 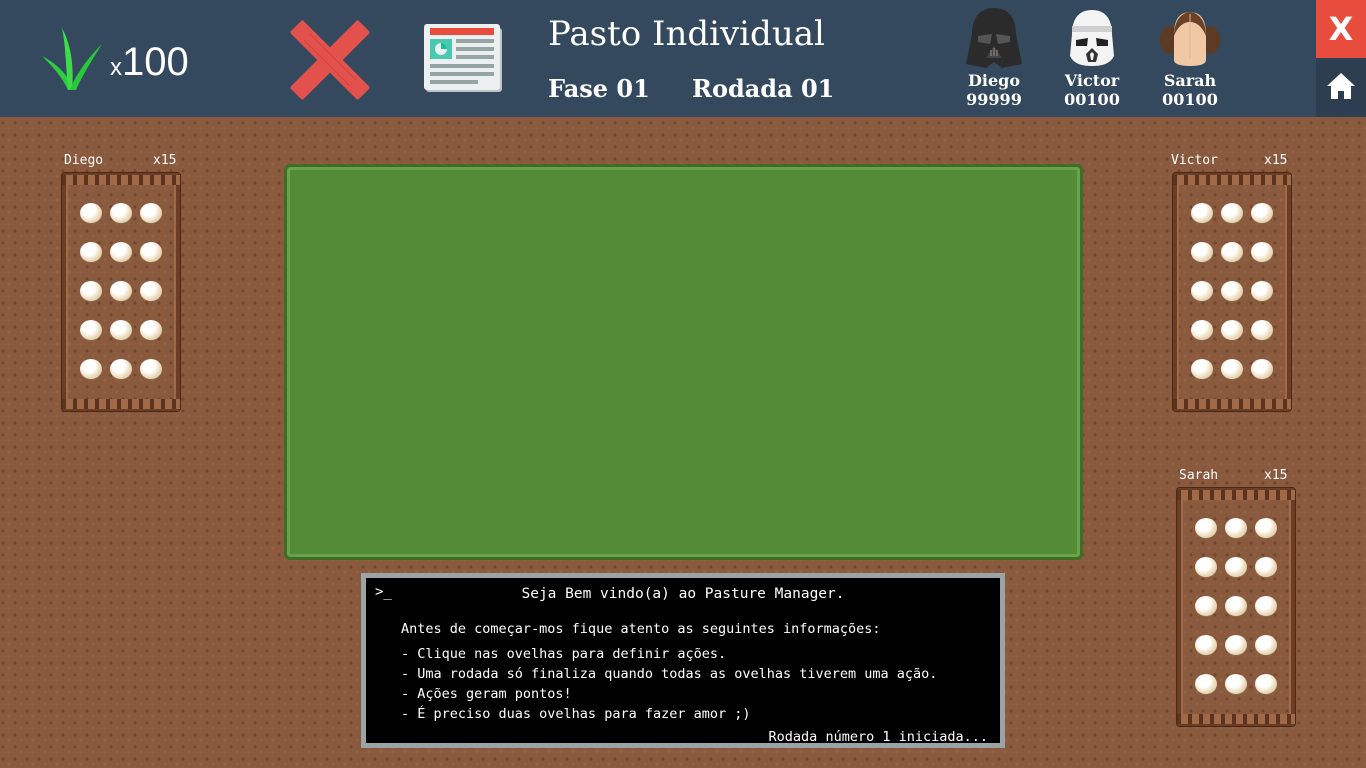 I want to click on grass-count: x100, so click(x=149, y=62).